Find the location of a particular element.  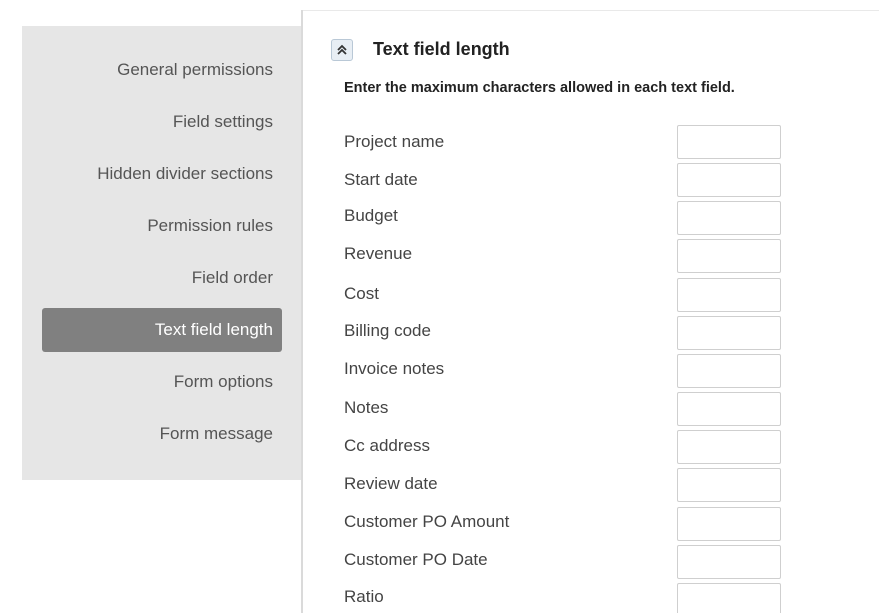

field-row-revenue: Revenue is located at coordinates (564, 257).